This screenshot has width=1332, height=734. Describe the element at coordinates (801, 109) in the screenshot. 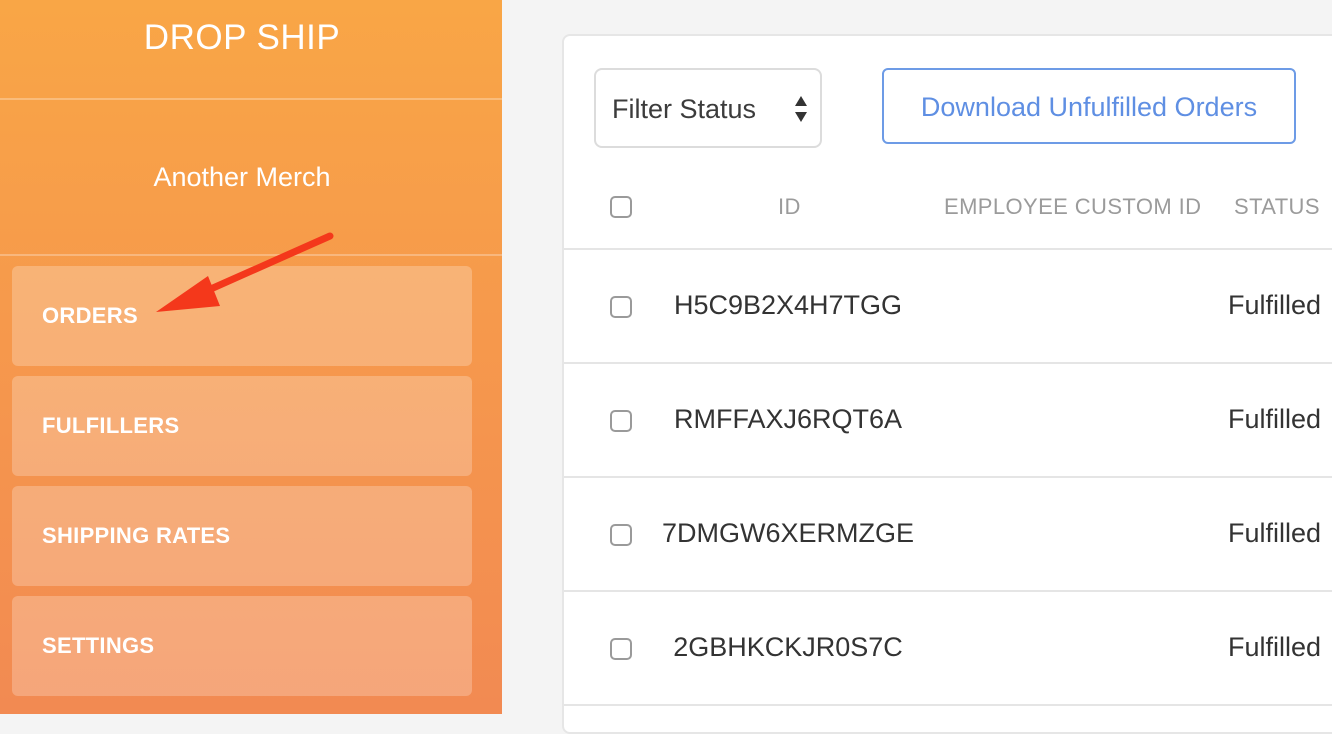

I see `select-arrows-icon` at that location.